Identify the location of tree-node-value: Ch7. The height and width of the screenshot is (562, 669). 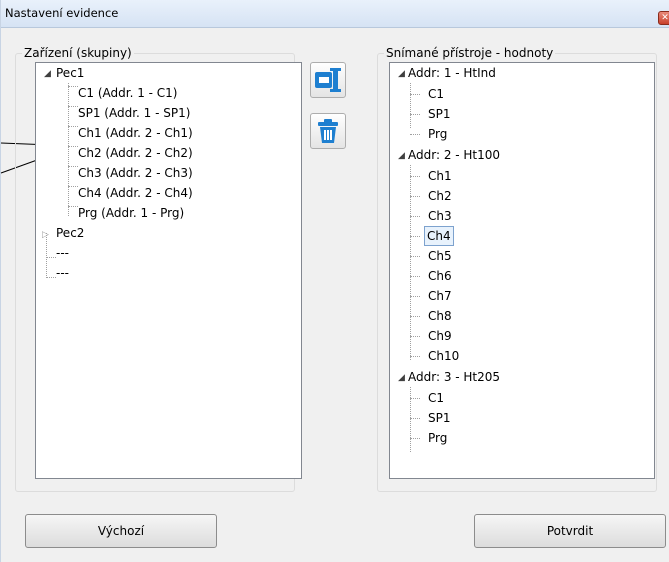
(440, 296).